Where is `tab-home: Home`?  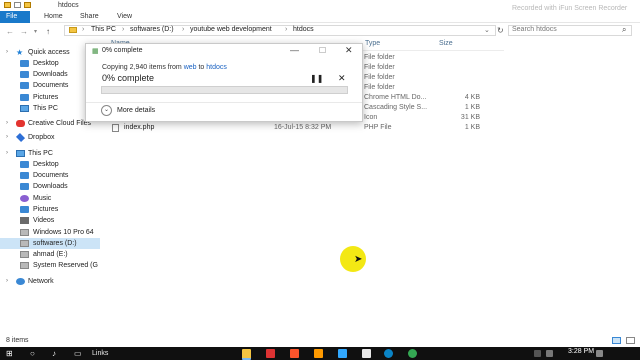 tab-home: Home is located at coordinates (53, 16).